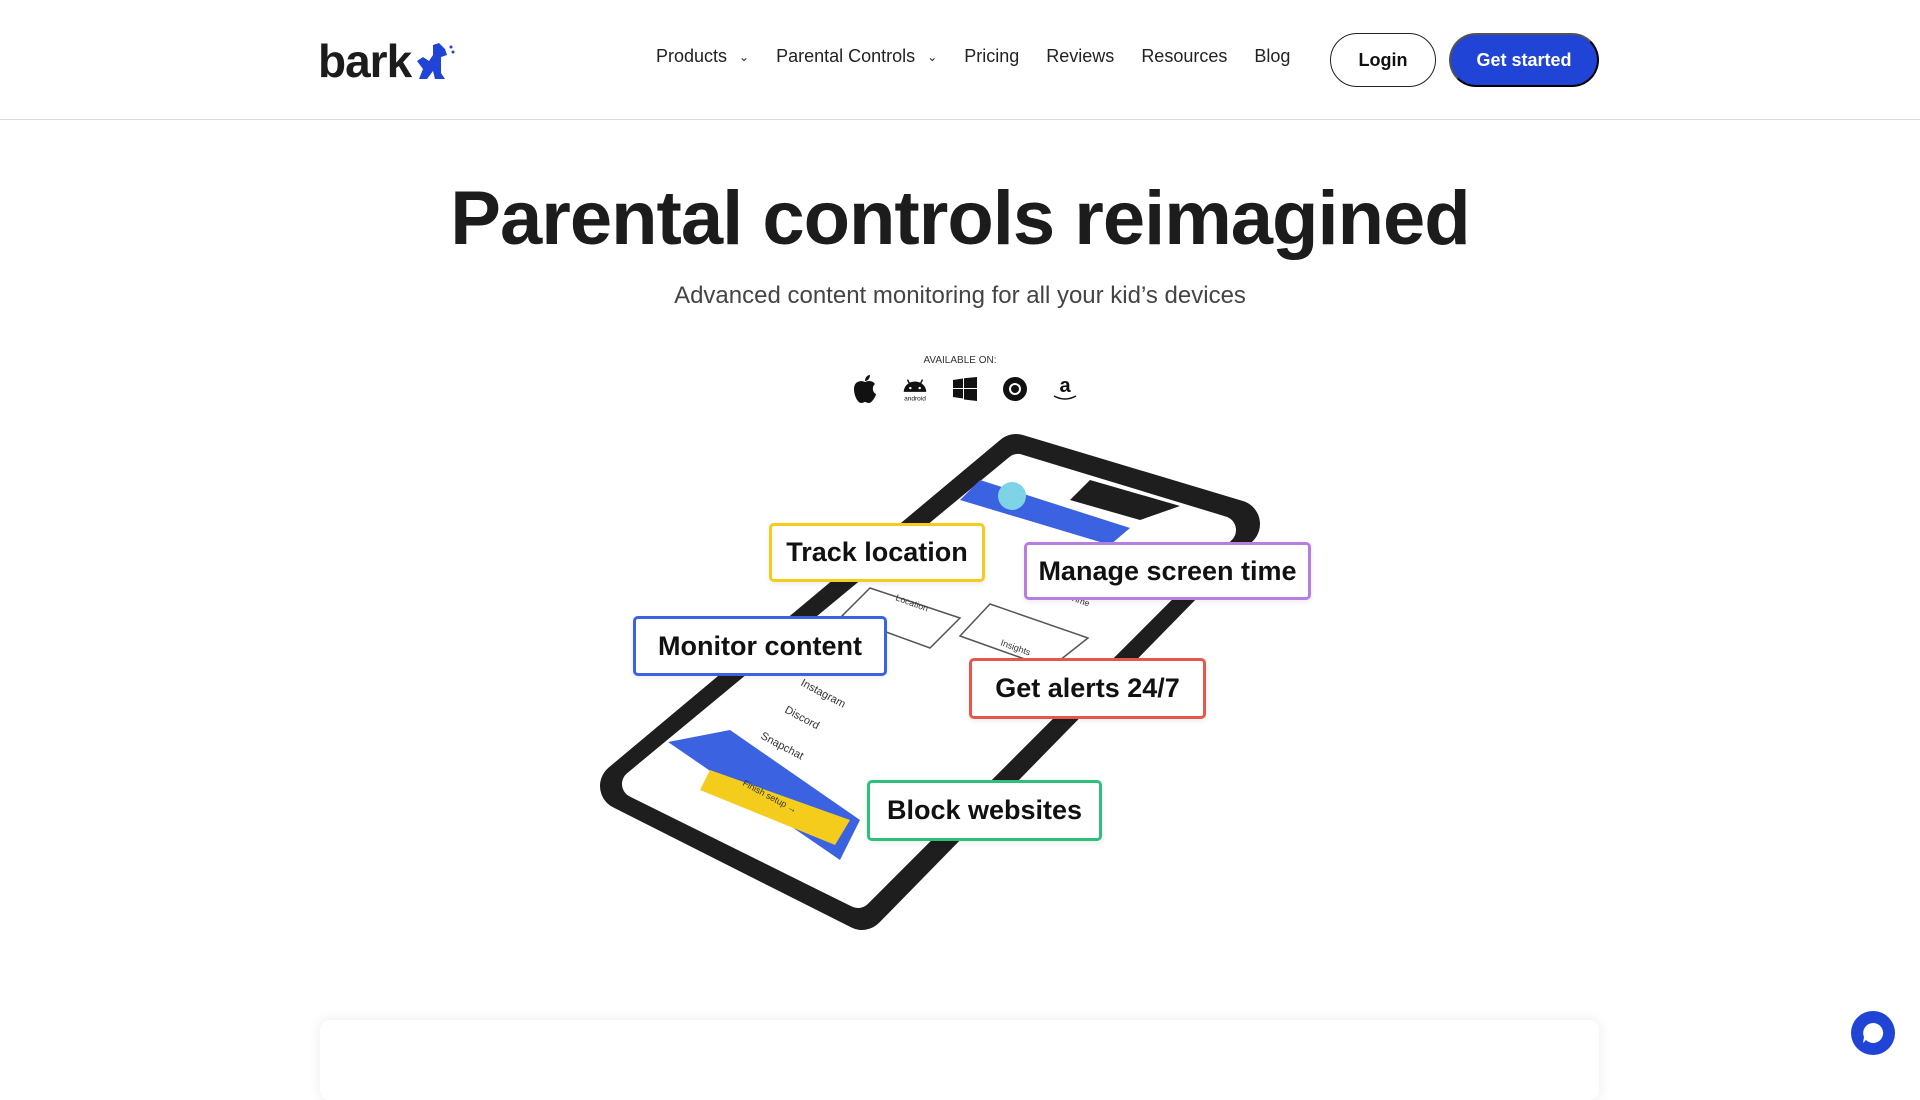  What do you see at coordinates (959, 1060) in the screenshot?
I see `content-card` at bounding box center [959, 1060].